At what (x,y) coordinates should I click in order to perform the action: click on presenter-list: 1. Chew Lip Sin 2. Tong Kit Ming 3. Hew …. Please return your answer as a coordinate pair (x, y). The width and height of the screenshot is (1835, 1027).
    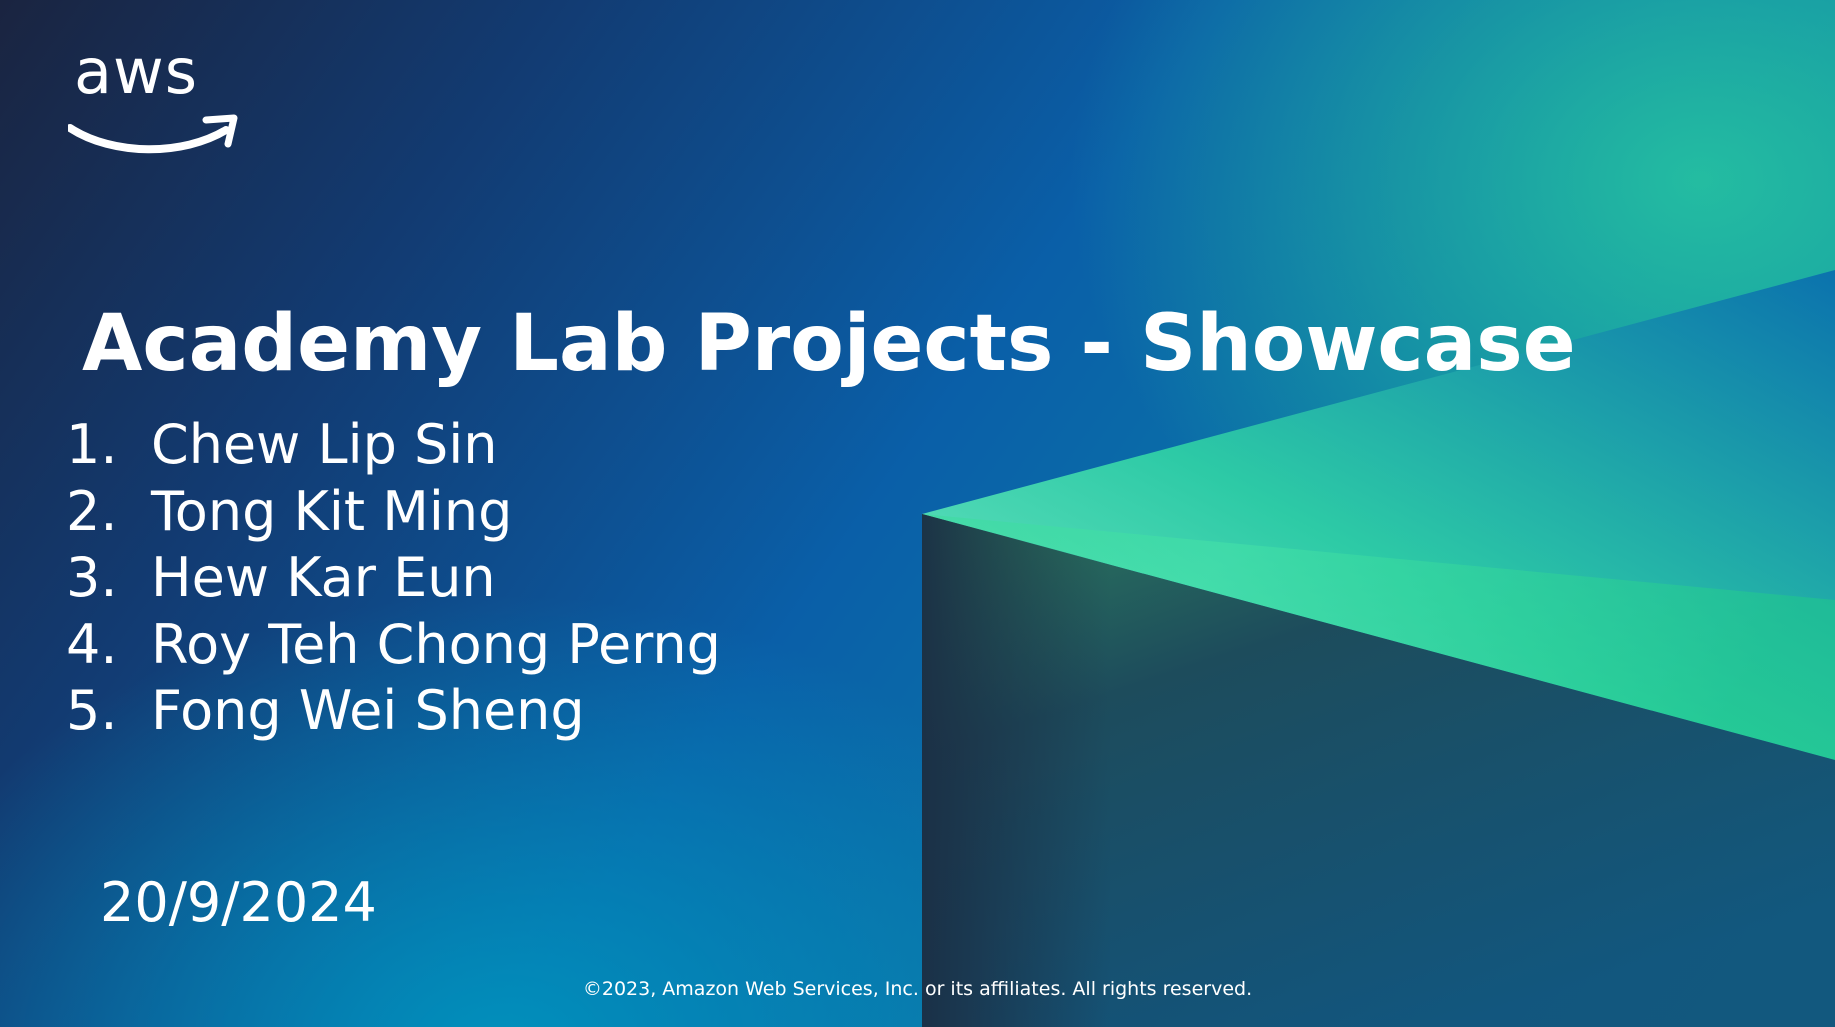
    Looking at the image, I should click on (393, 578).